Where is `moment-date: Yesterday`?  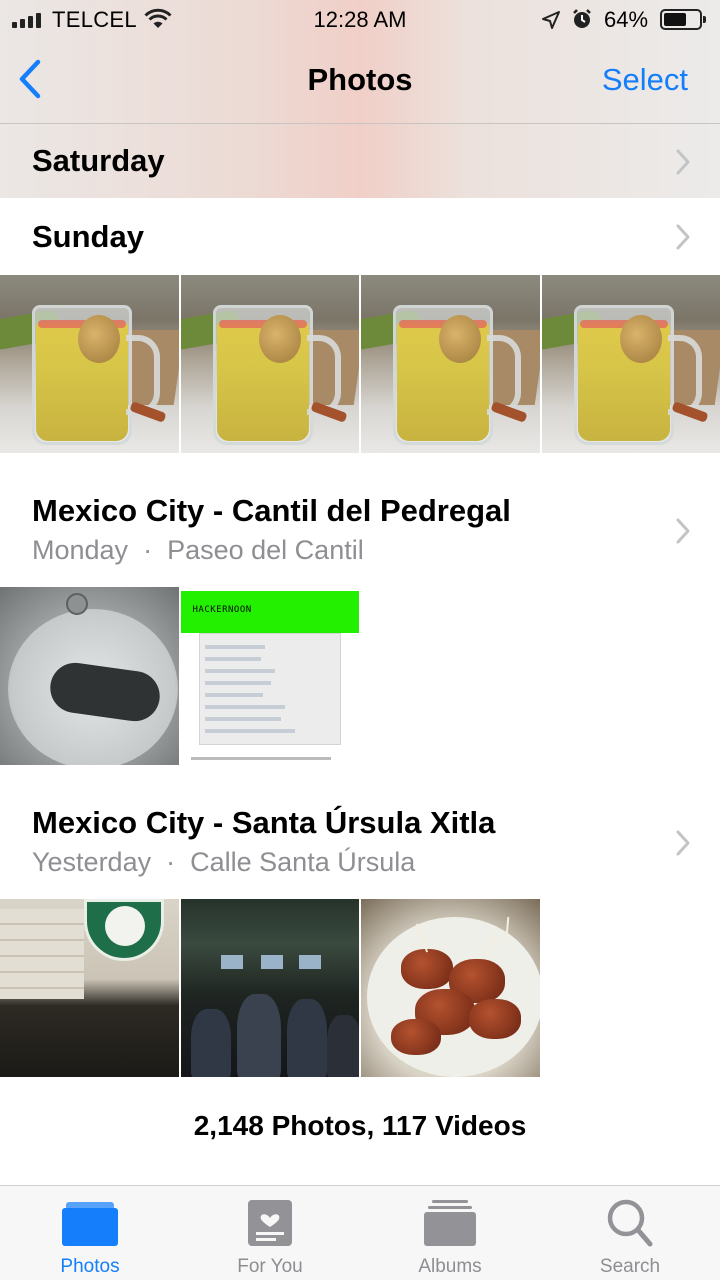 moment-date: Yesterday is located at coordinates (92, 862).